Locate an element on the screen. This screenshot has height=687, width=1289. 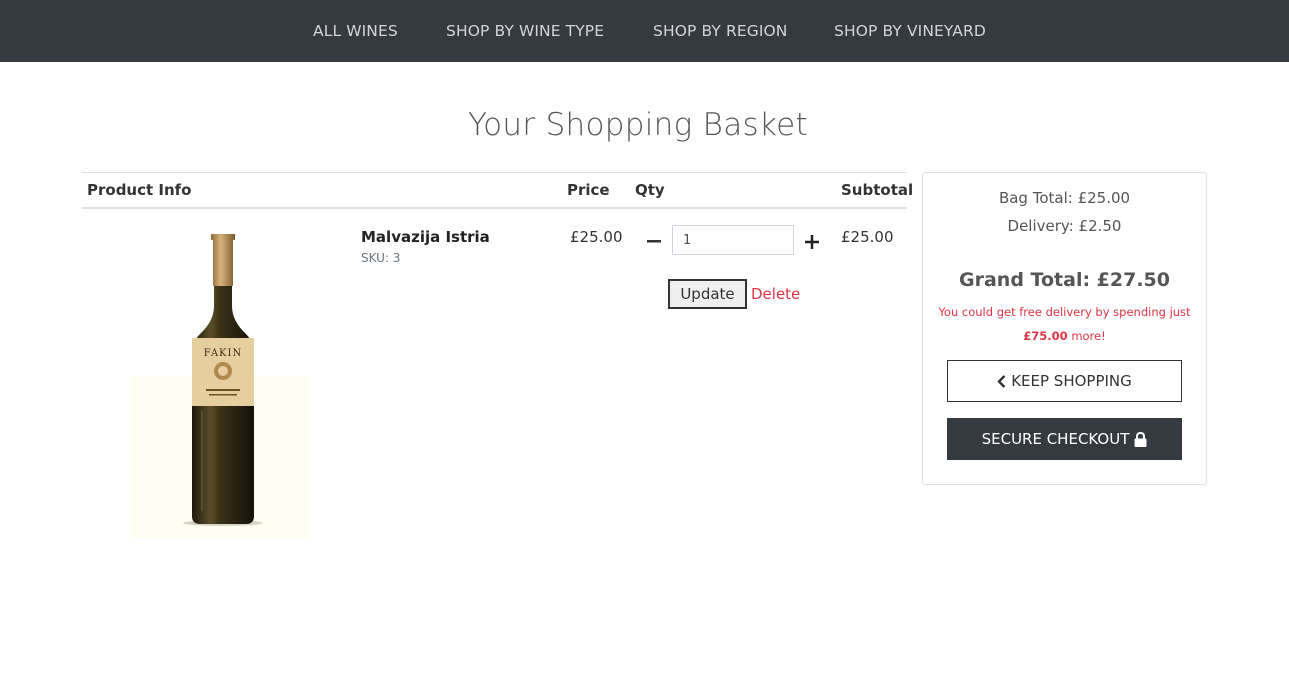
secure-checkout-label: SECURE CHECKOUT is located at coordinates (1055, 439).